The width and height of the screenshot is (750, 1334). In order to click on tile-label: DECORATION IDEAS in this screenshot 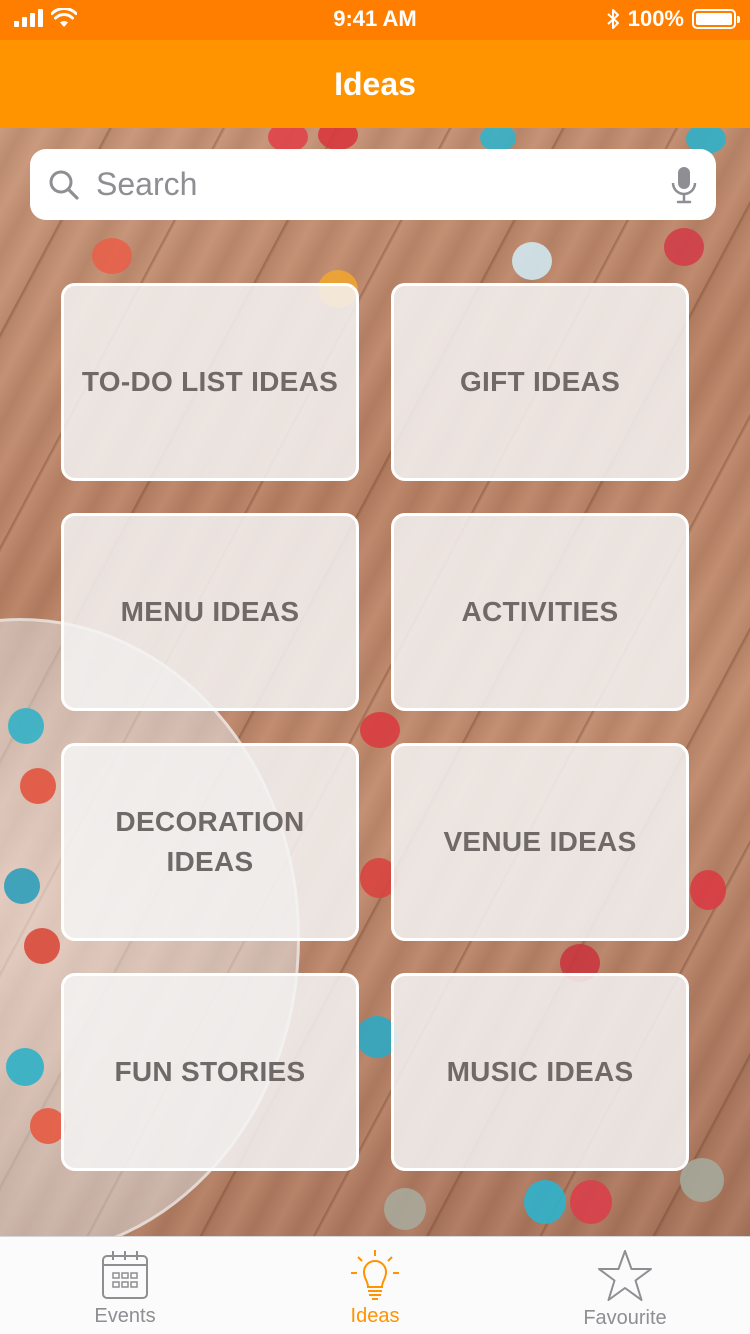, I will do `click(210, 841)`.